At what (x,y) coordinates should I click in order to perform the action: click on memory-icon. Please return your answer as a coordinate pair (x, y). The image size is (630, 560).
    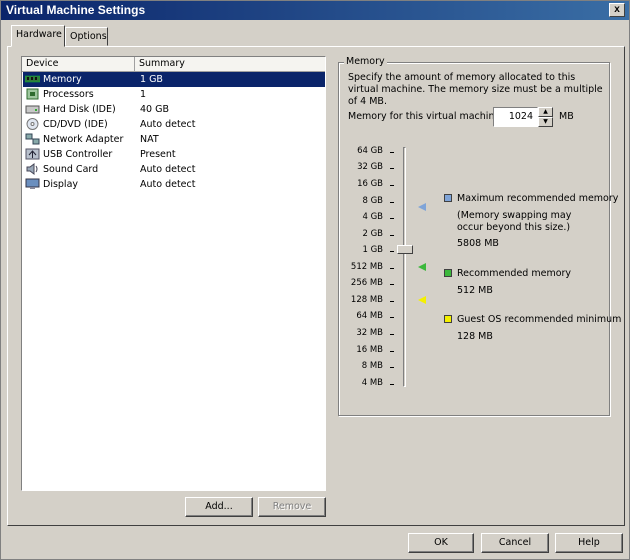
    Looking at the image, I should click on (32, 79).